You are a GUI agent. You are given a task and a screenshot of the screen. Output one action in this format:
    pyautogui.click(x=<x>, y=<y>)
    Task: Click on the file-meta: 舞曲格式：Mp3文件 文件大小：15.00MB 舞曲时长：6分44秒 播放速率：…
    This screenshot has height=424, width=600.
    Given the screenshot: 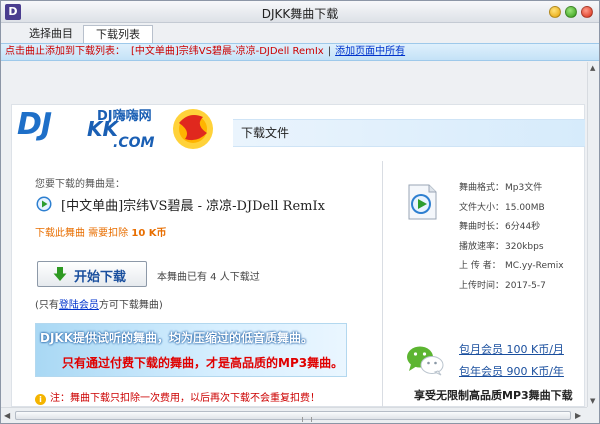 What is the action you would take?
    pyautogui.click(x=511, y=238)
    